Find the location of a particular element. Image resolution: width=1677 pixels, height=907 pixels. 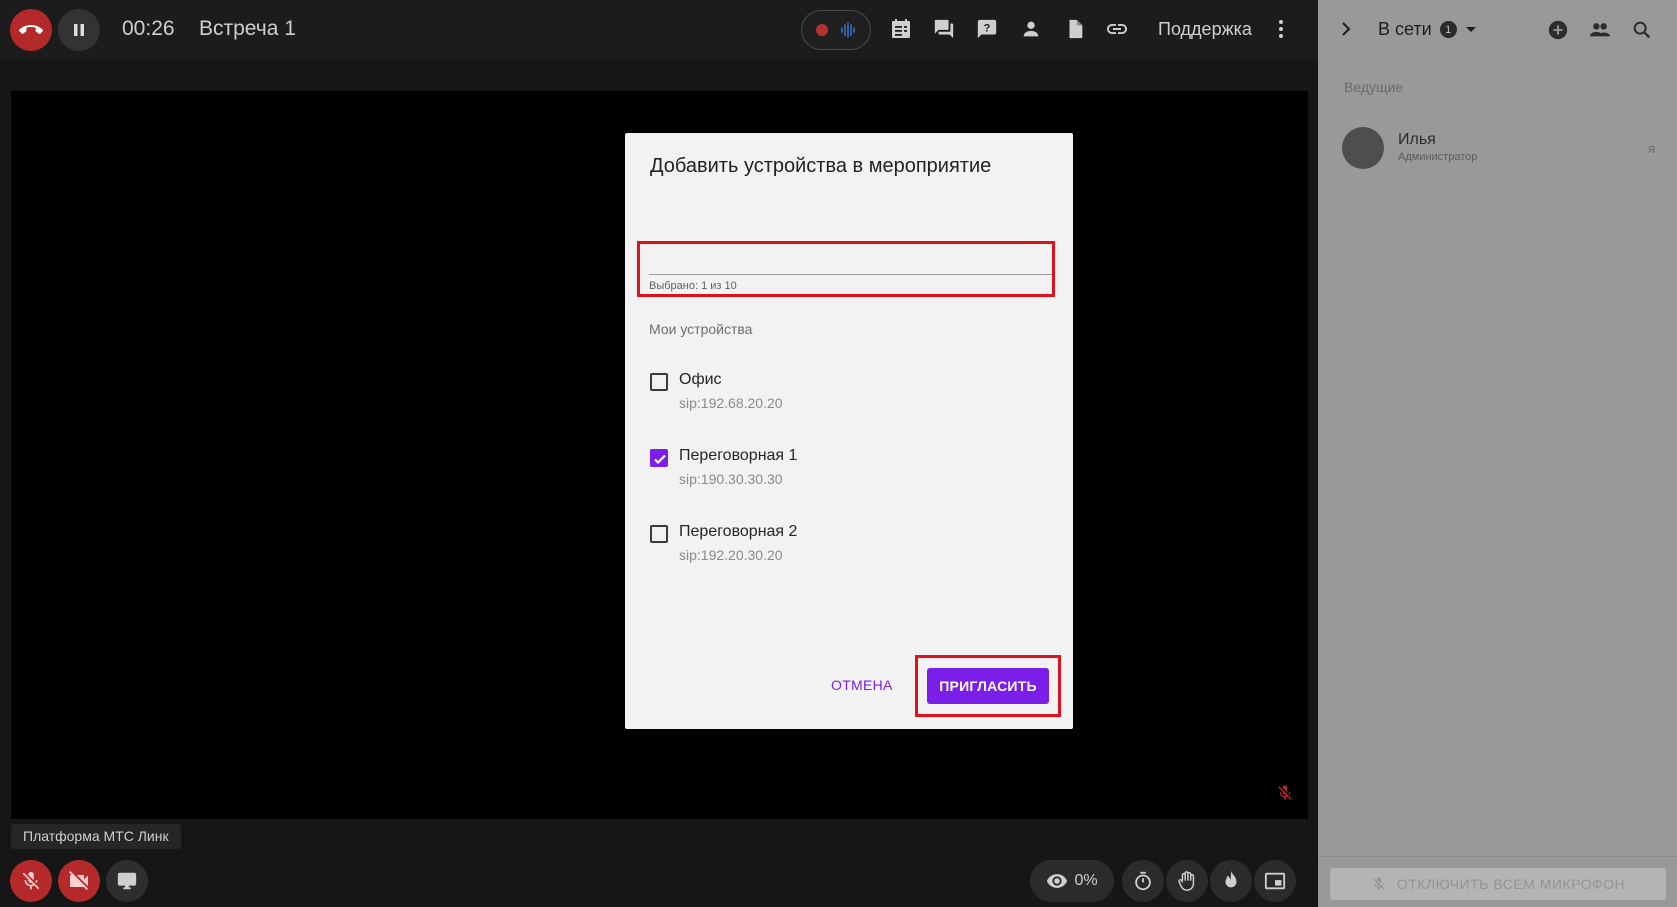

videocam-off-icon is located at coordinates (78, 880).